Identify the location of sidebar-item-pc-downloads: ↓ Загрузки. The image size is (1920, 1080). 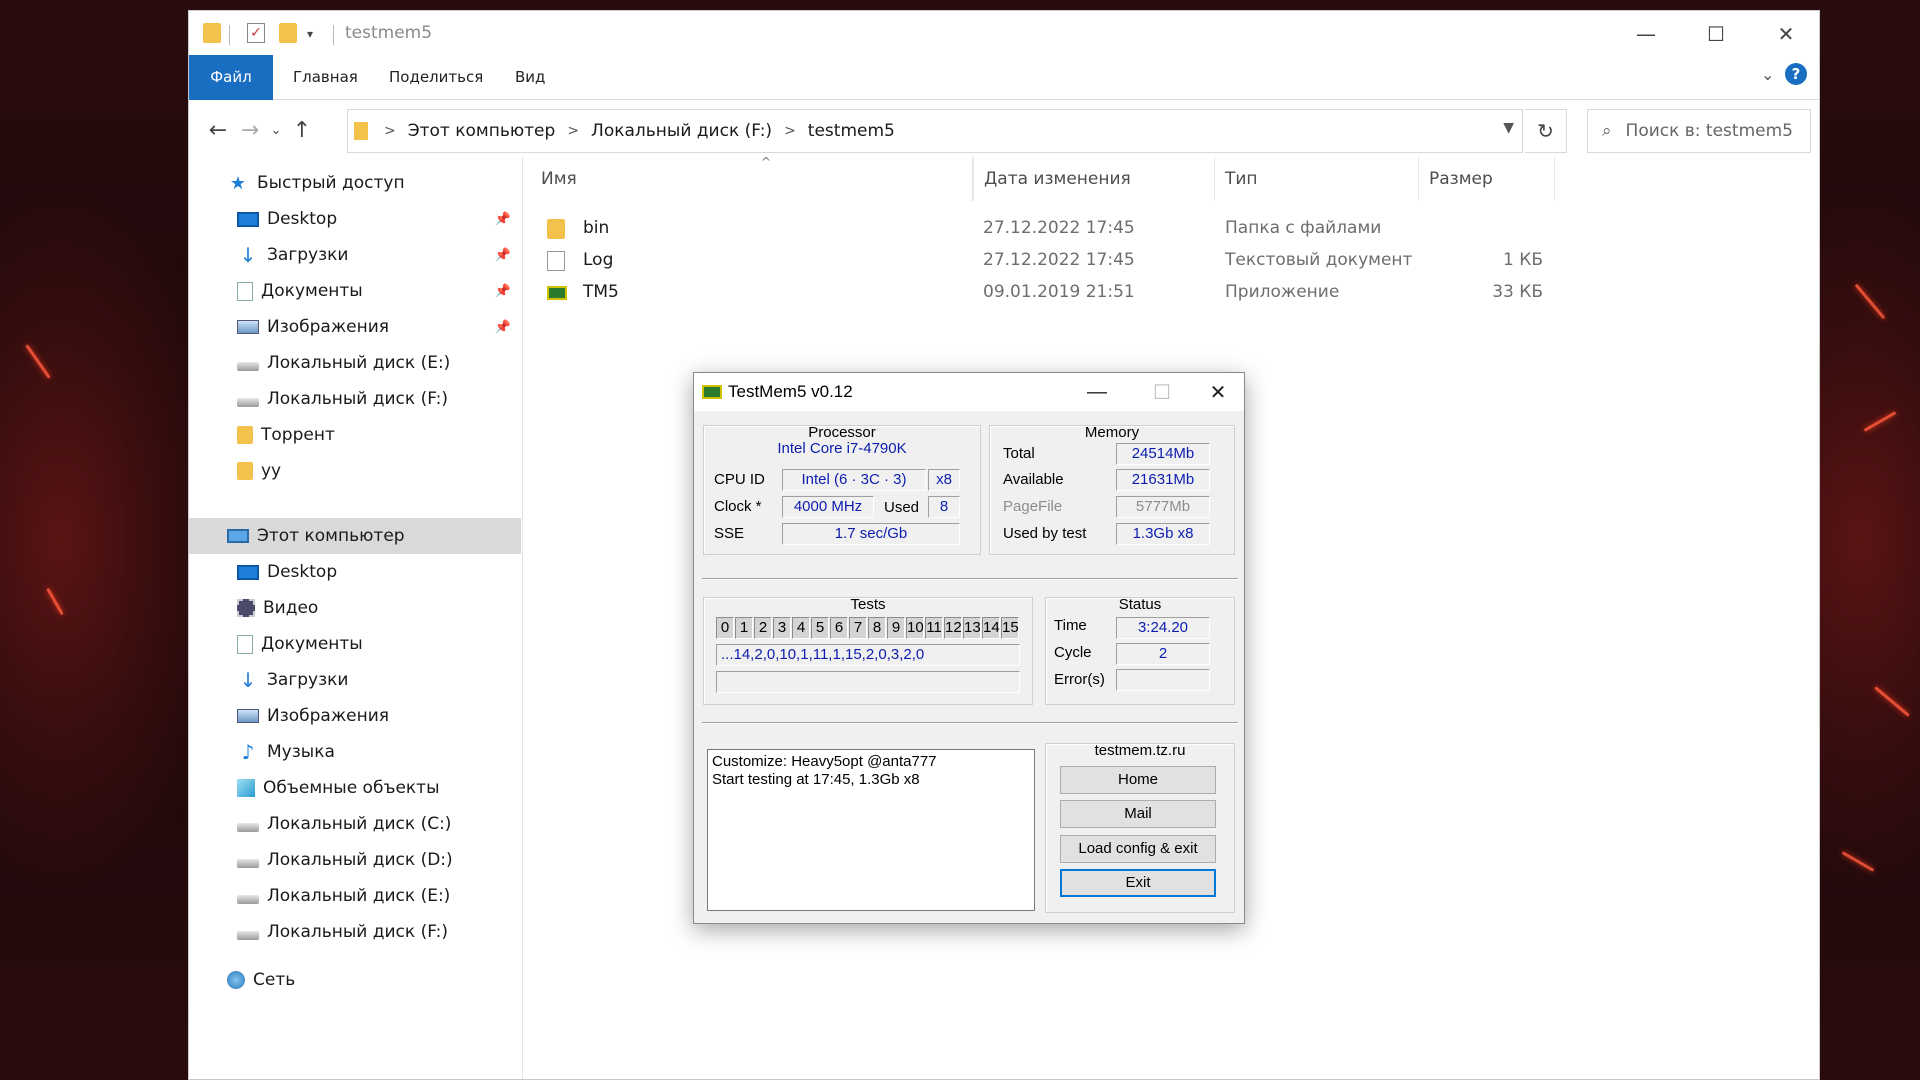
(355, 680).